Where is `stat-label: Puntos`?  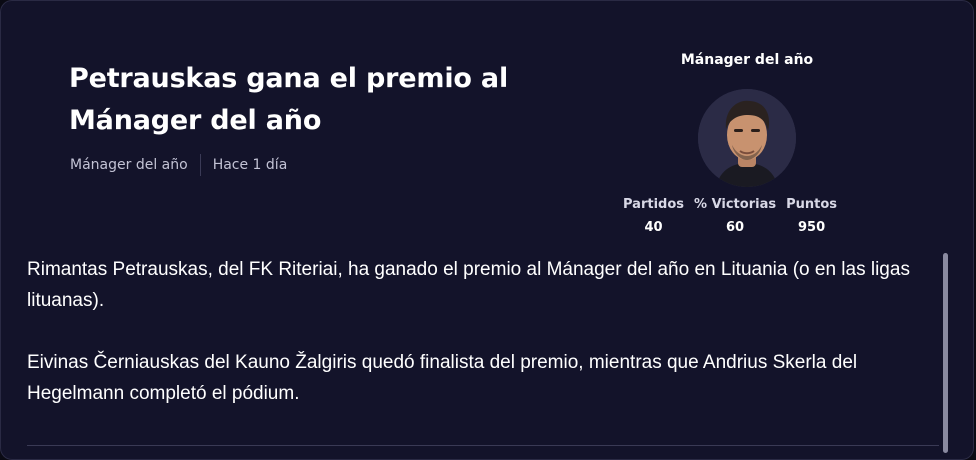 stat-label: Puntos is located at coordinates (812, 204).